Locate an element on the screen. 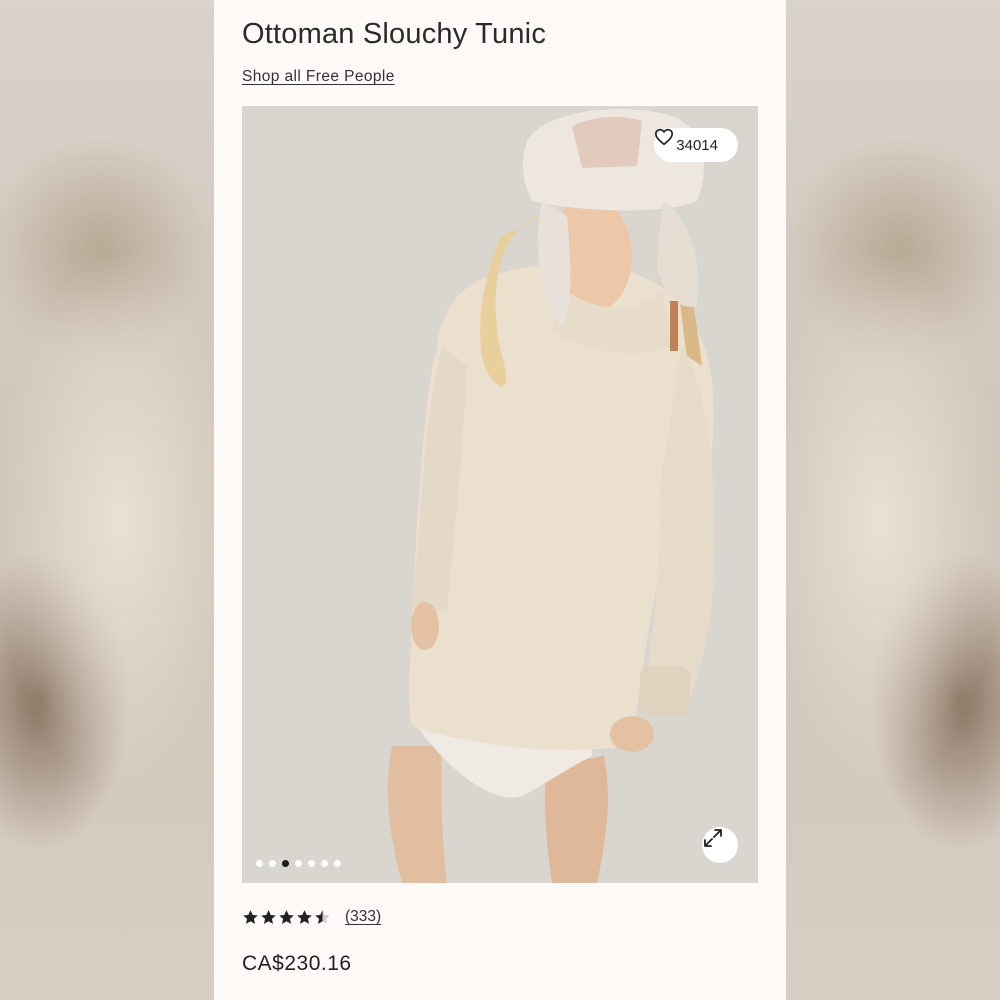 The height and width of the screenshot is (1000, 1000). favorite-count: 34014 is located at coordinates (697, 145).